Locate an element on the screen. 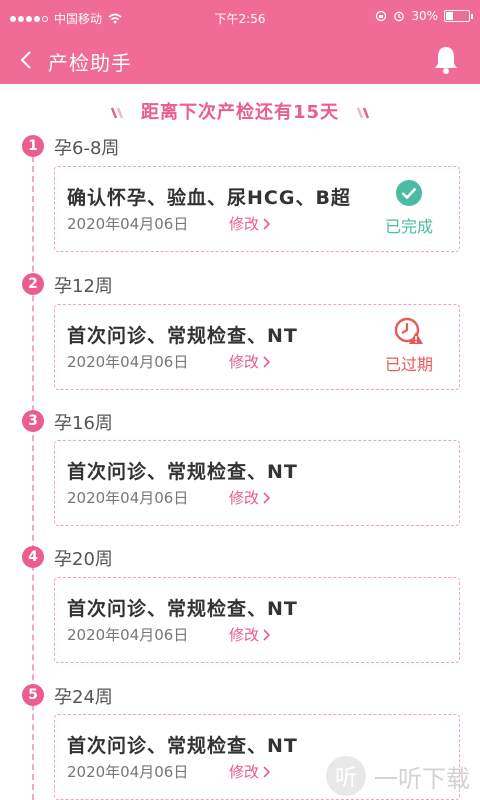 This screenshot has height=800, width=480. watermark-logo: 听 is located at coordinates (346, 776).